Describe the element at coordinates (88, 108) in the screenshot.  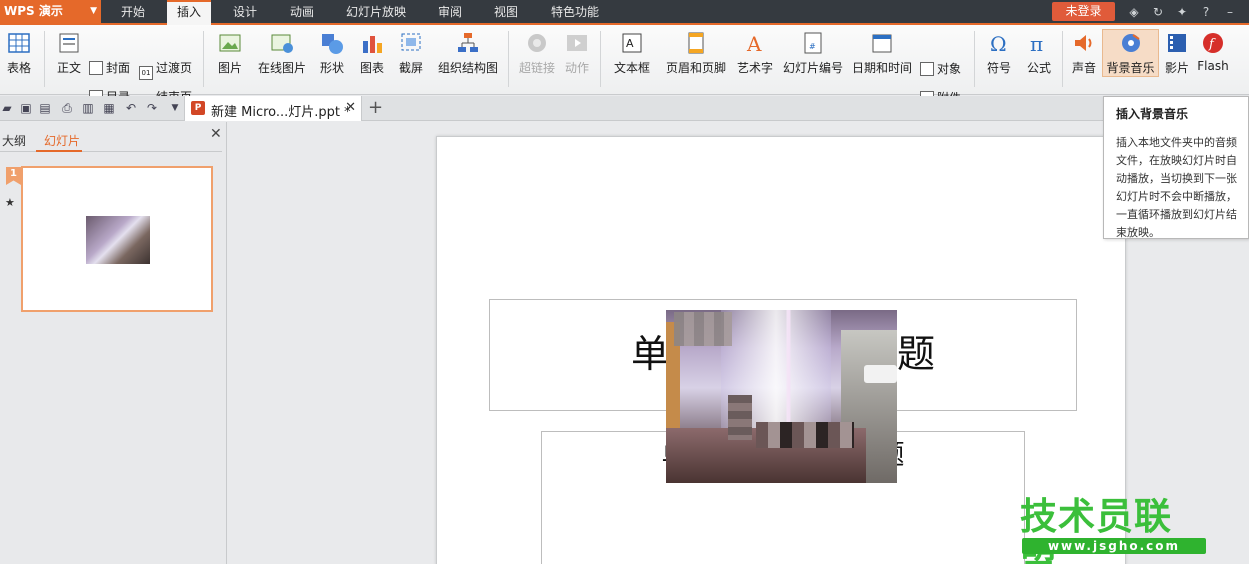
I see `print-preview-icon: ▥` at that location.